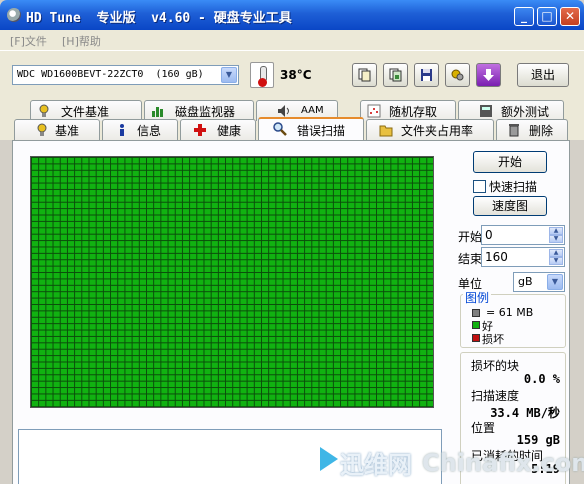 Image resolution: width=584 pixels, height=484 pixels. Describe the element at coordinates (413, 112) in the screenshot. I see `tab-label: 随机存取` at that location.